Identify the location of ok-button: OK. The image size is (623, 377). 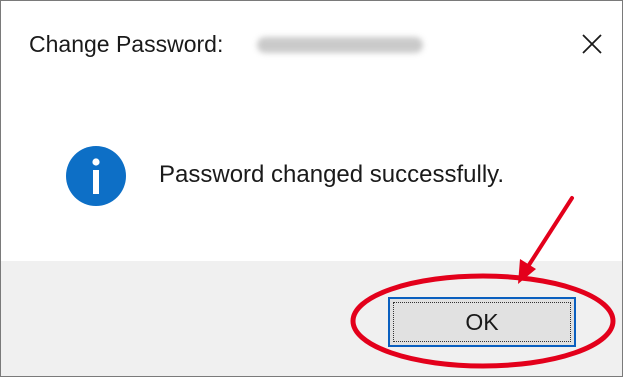
(482, 322).